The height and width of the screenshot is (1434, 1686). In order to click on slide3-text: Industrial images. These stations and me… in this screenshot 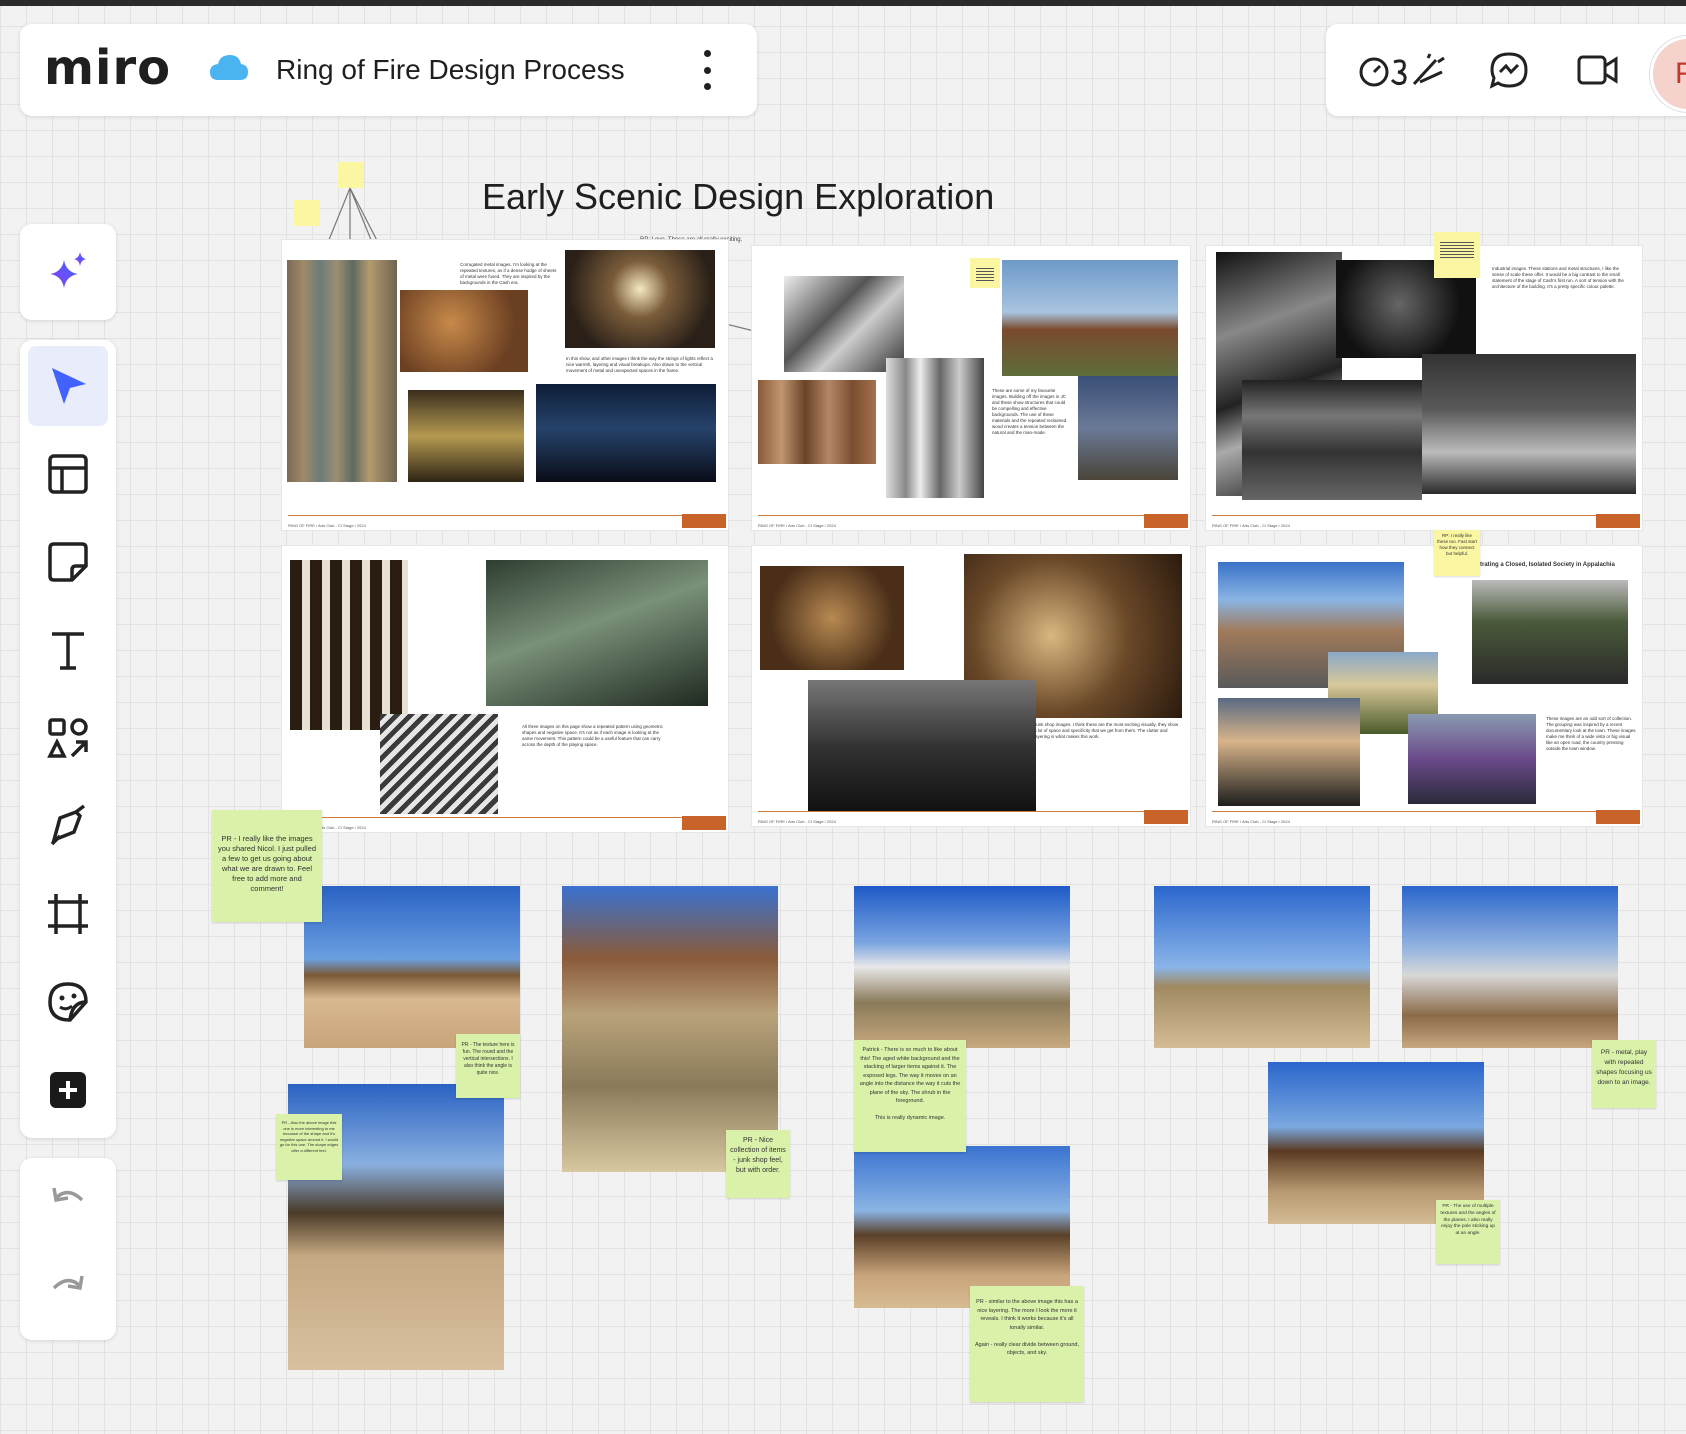, I will do `click(1558, 277)`.